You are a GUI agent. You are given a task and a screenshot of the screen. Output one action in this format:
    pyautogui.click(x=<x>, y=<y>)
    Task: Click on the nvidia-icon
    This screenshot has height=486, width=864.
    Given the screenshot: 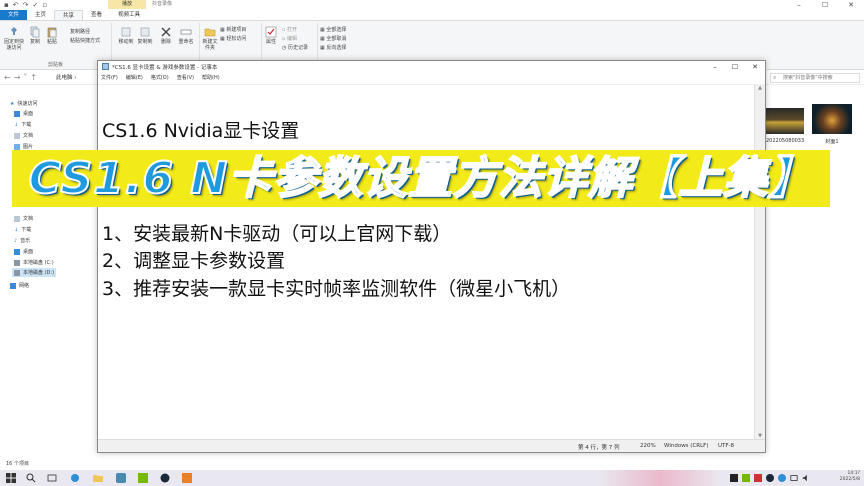 What is the action you would take?
    pyautogui.click(x=143, y=478)
    